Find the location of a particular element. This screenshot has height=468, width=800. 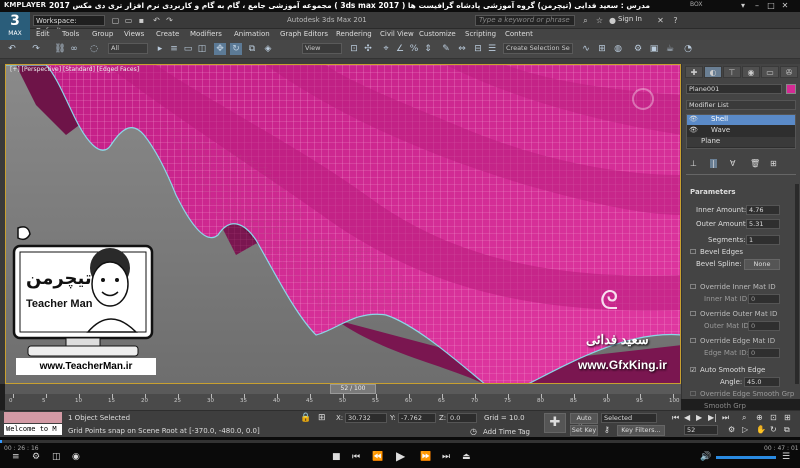

snap-toggle-icon: ⌖ is located at coordinates (386, 49).